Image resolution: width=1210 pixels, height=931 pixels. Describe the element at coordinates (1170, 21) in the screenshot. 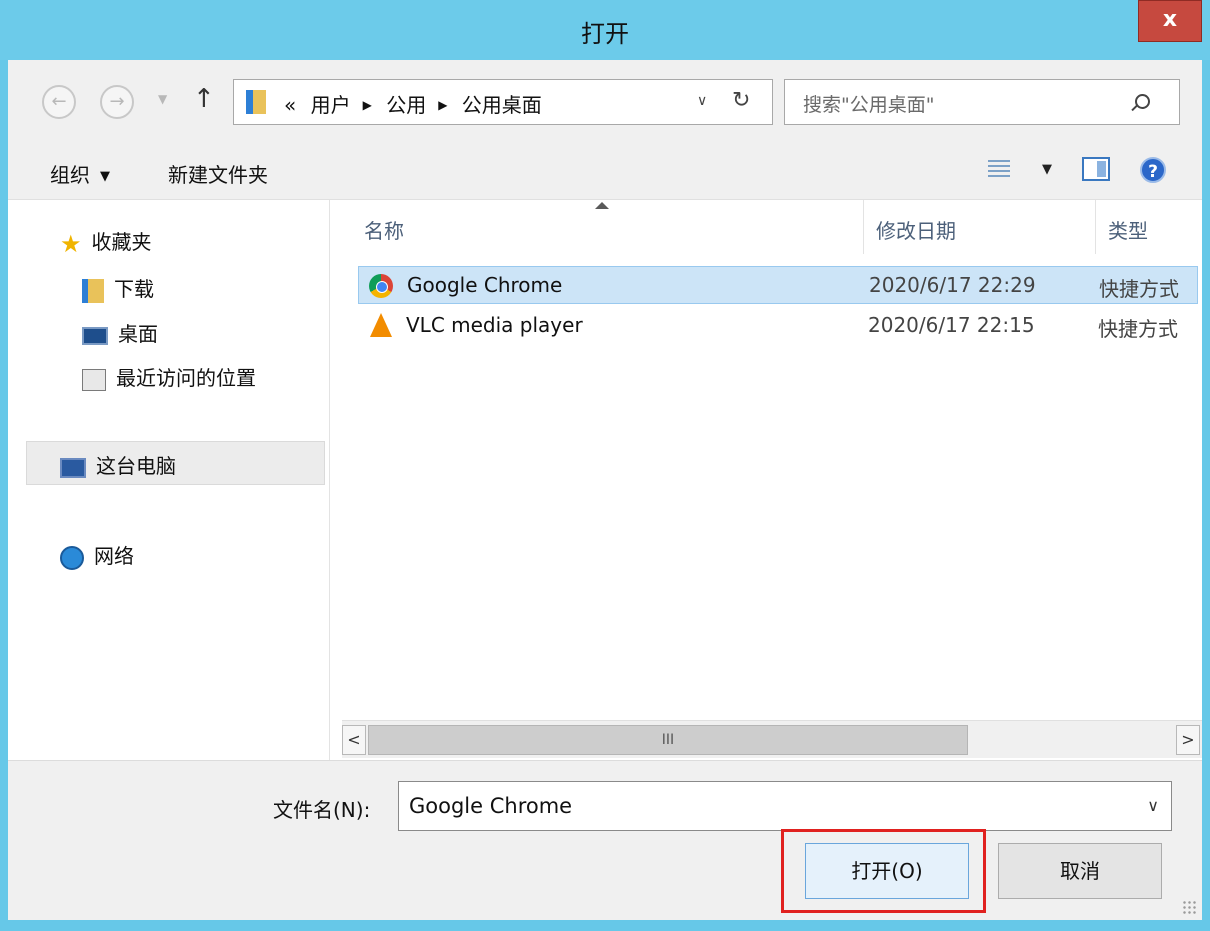

I see `close-button: x` at that location.